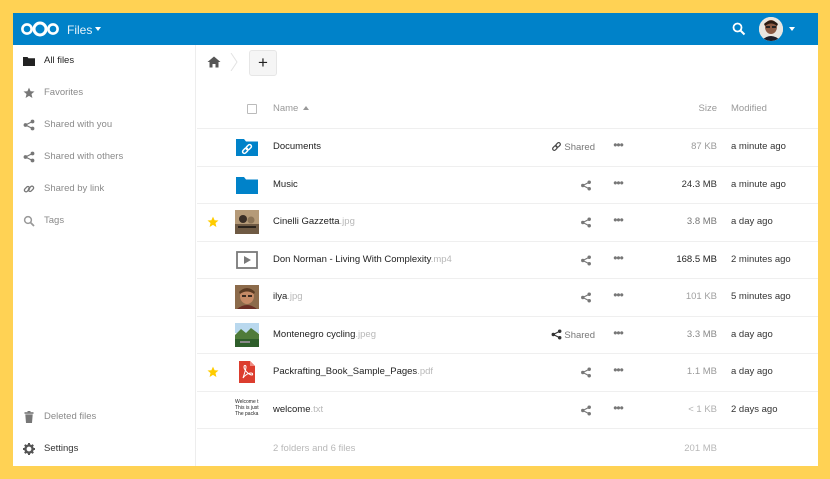 This screenshot has width=830, height=479. Describe the element at coordinates (345, 371) in the screenshot. I see `file-name-base: Packrafting_Book_Sample_Pages` at that location.